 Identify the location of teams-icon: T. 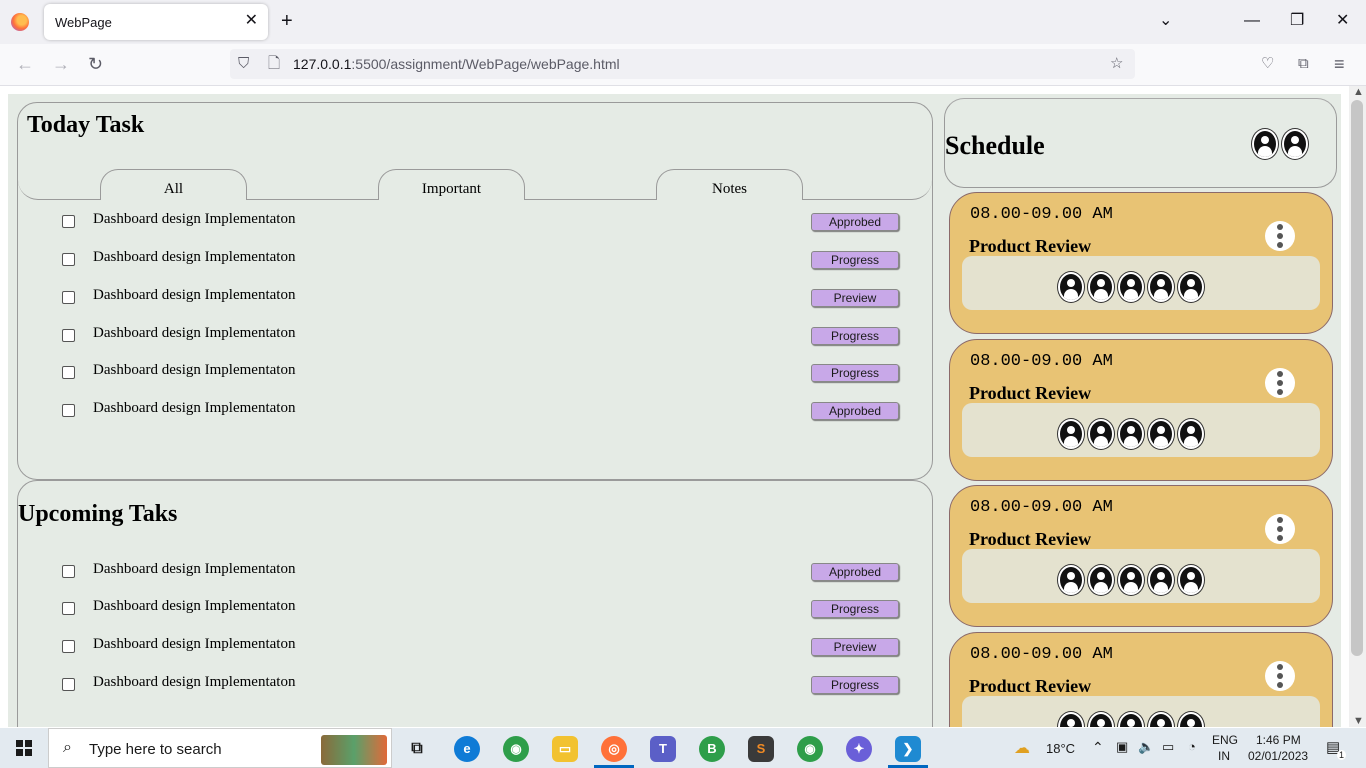
(663, 749).